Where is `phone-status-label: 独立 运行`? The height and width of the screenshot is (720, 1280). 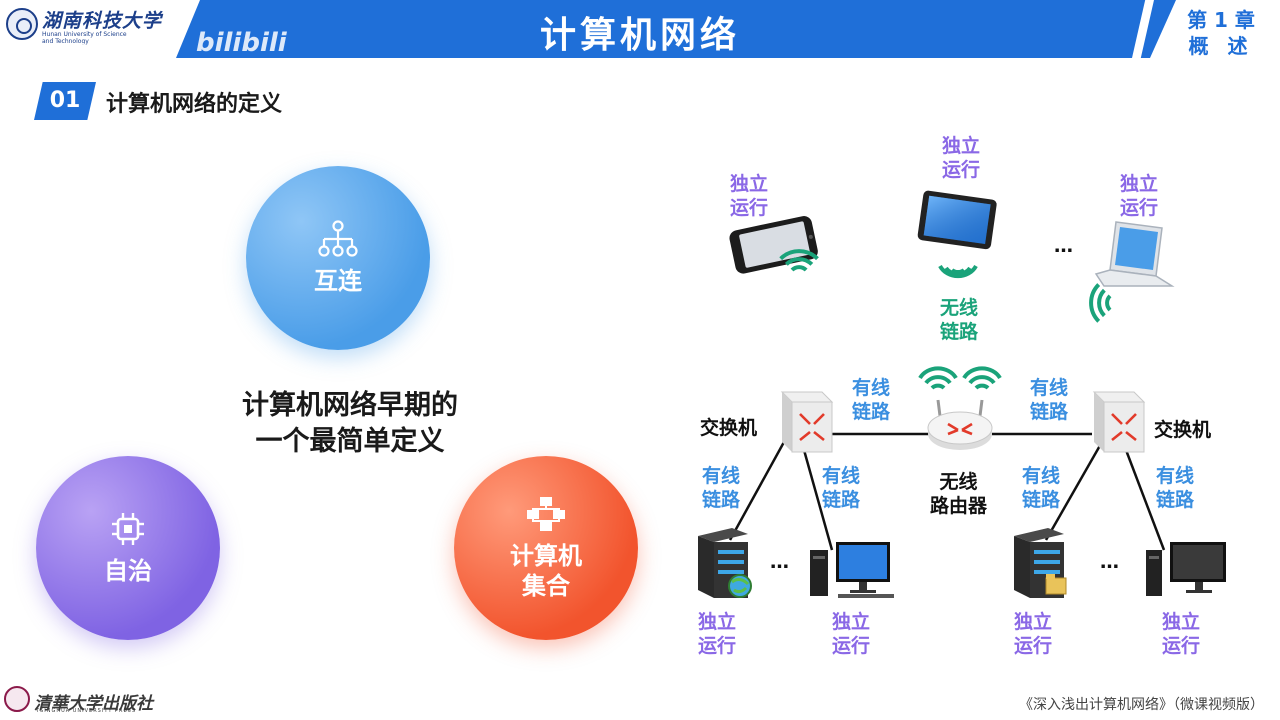 phone-status-label: 独立 运行 is located at coordinates (749, 196).